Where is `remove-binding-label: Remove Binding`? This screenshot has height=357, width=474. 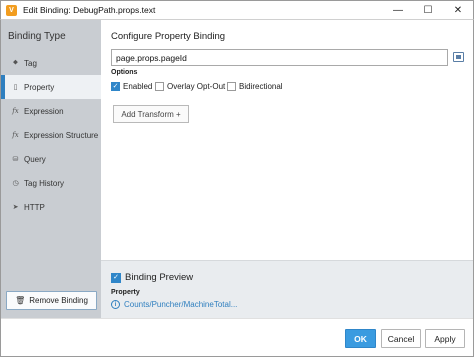
remove-binding-label: Remove Binding is located at coordinates (58, 300).